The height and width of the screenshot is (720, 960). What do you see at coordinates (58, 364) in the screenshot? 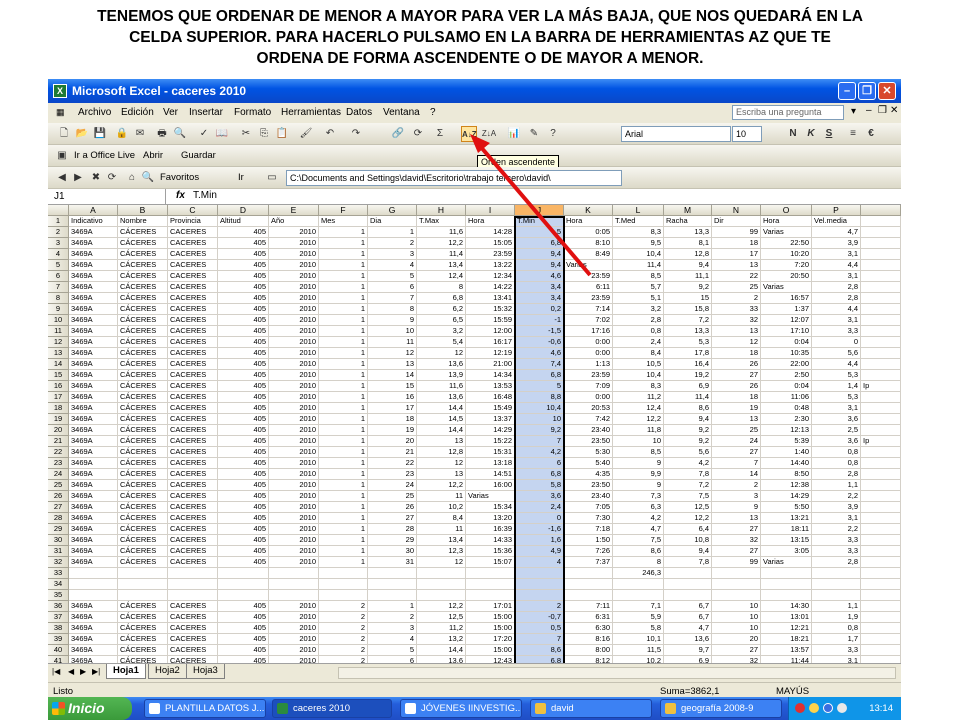
I see `row-header: 14` at bounding box center [58, 364].